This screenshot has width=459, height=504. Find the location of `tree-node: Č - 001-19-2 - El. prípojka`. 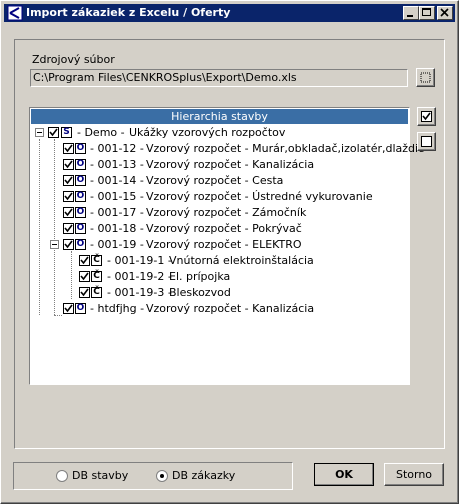

tree-node: Č - 001-19-2 - El. prípojka is located at coordinates (217, 277).